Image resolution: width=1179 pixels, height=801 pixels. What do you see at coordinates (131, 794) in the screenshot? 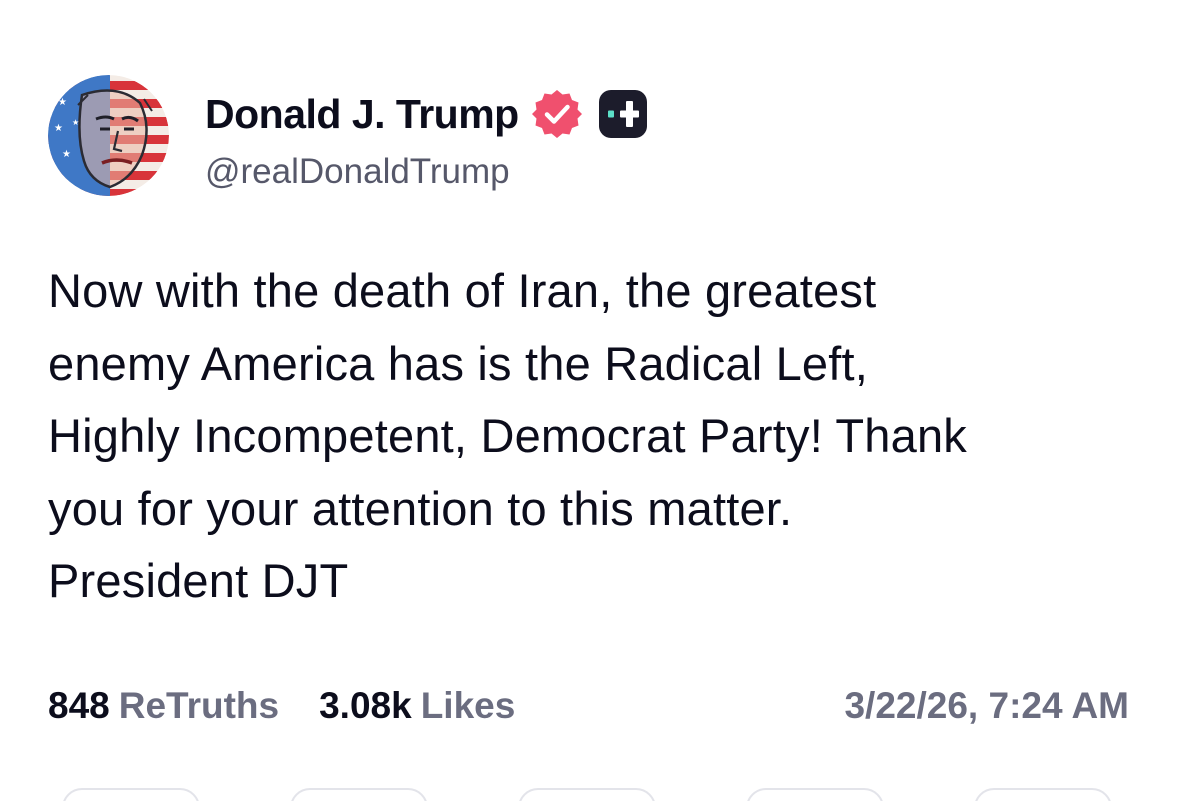
I see `reply-button` at bounding box center [131, 794].